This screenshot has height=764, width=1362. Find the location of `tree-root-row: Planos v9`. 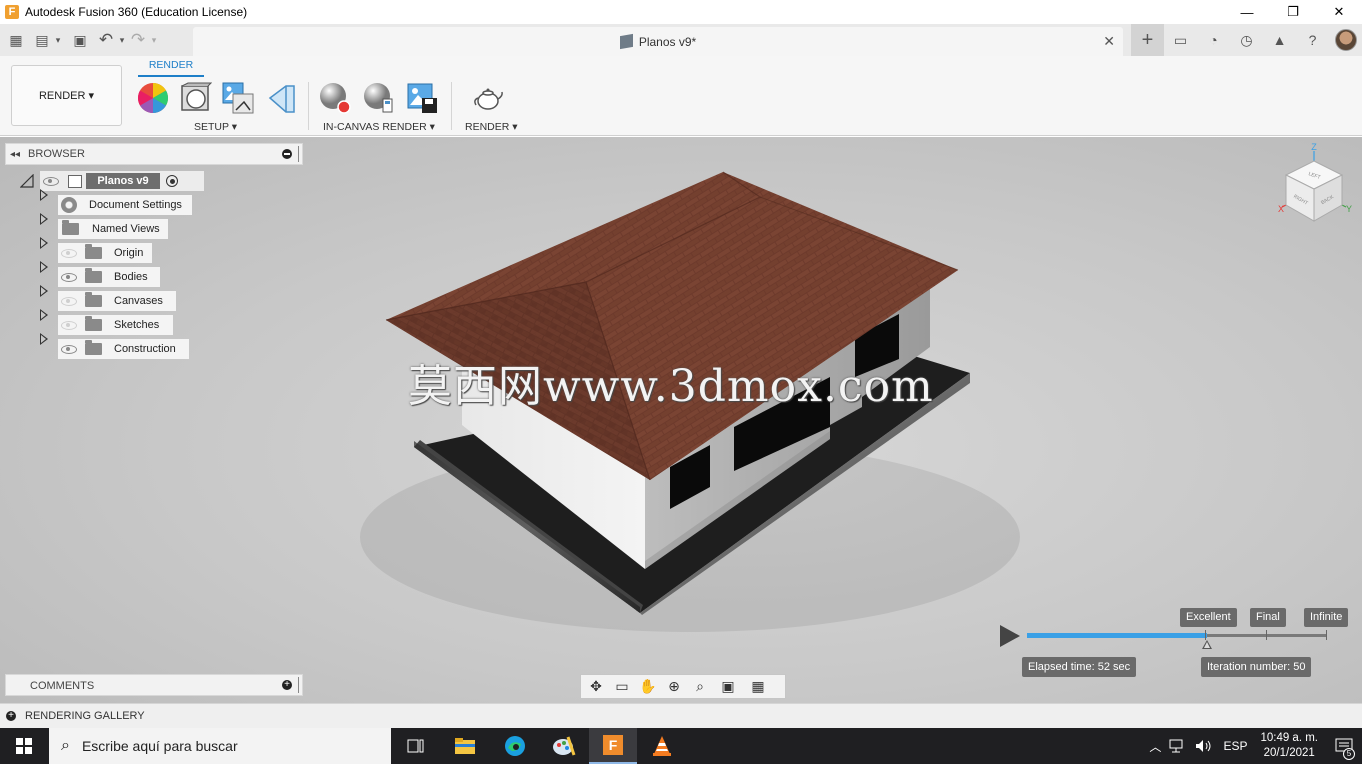

tree-root-row: Planos v9 is located at coordinates (112, 181).